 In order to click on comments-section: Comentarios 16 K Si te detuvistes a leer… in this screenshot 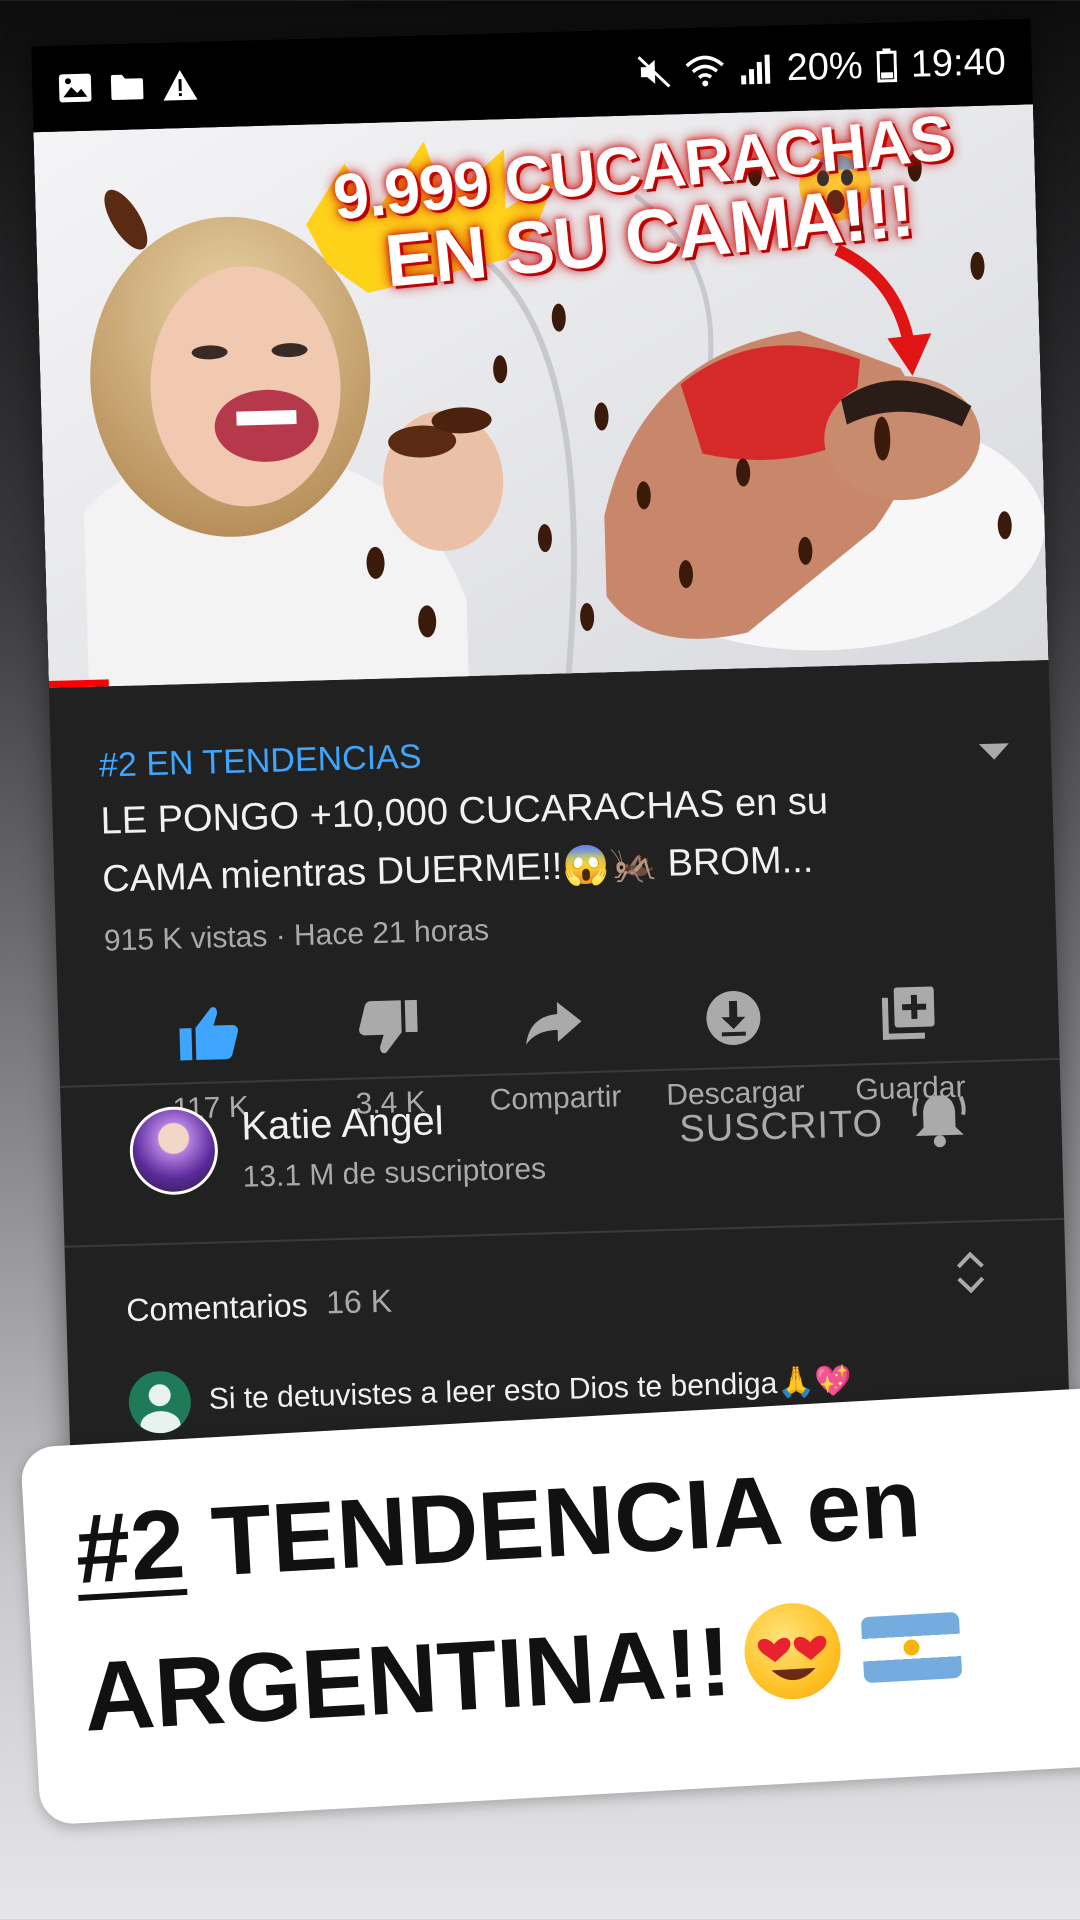, I will do `click(567, 1331)`.